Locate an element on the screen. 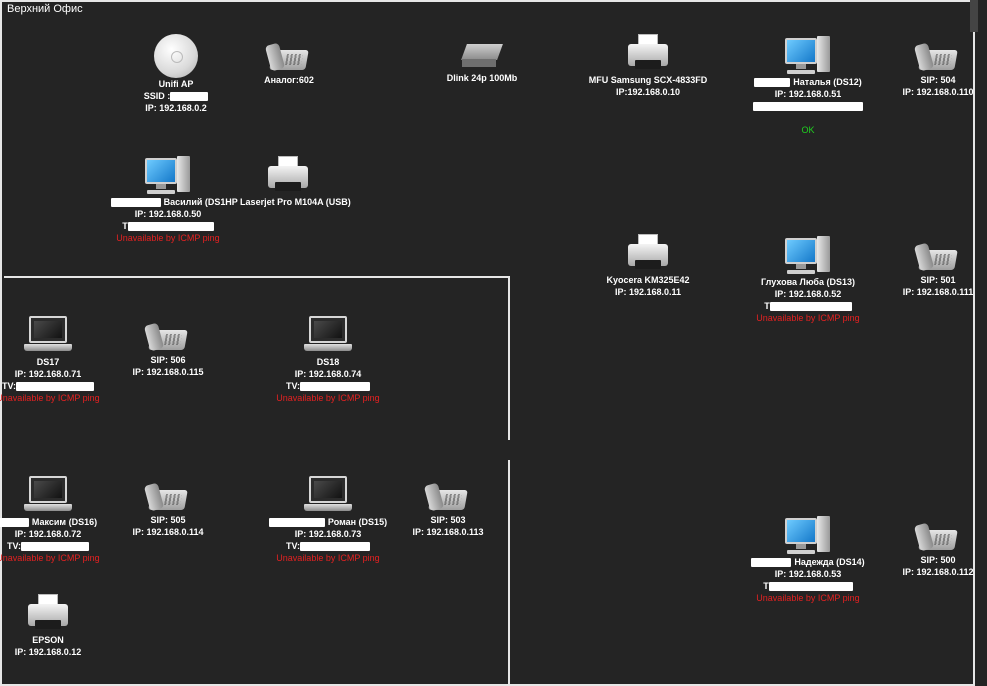  device-sip505: SIP: 505 IP: 192.168.0.114 is located at coordinates (168, 509).